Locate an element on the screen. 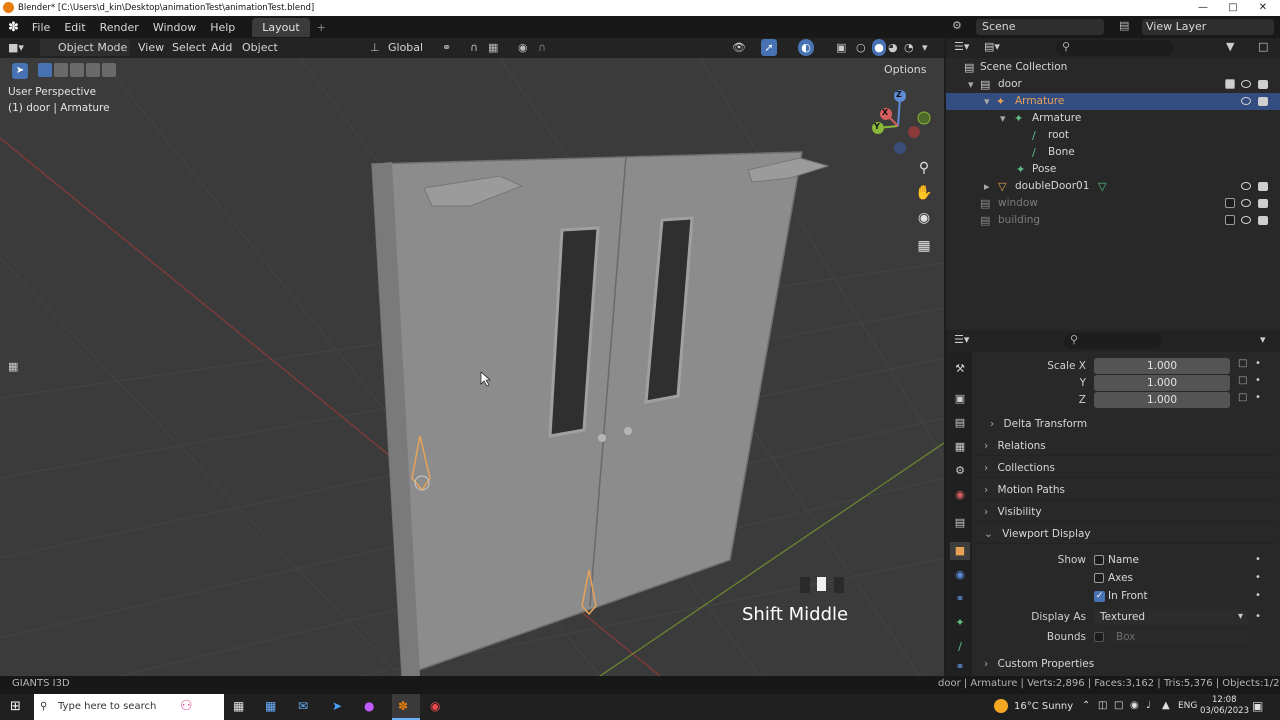 This screenshot has height=720, width=1280. constraints-tab-icon: ⚭ is located at coordinates (960, 599).